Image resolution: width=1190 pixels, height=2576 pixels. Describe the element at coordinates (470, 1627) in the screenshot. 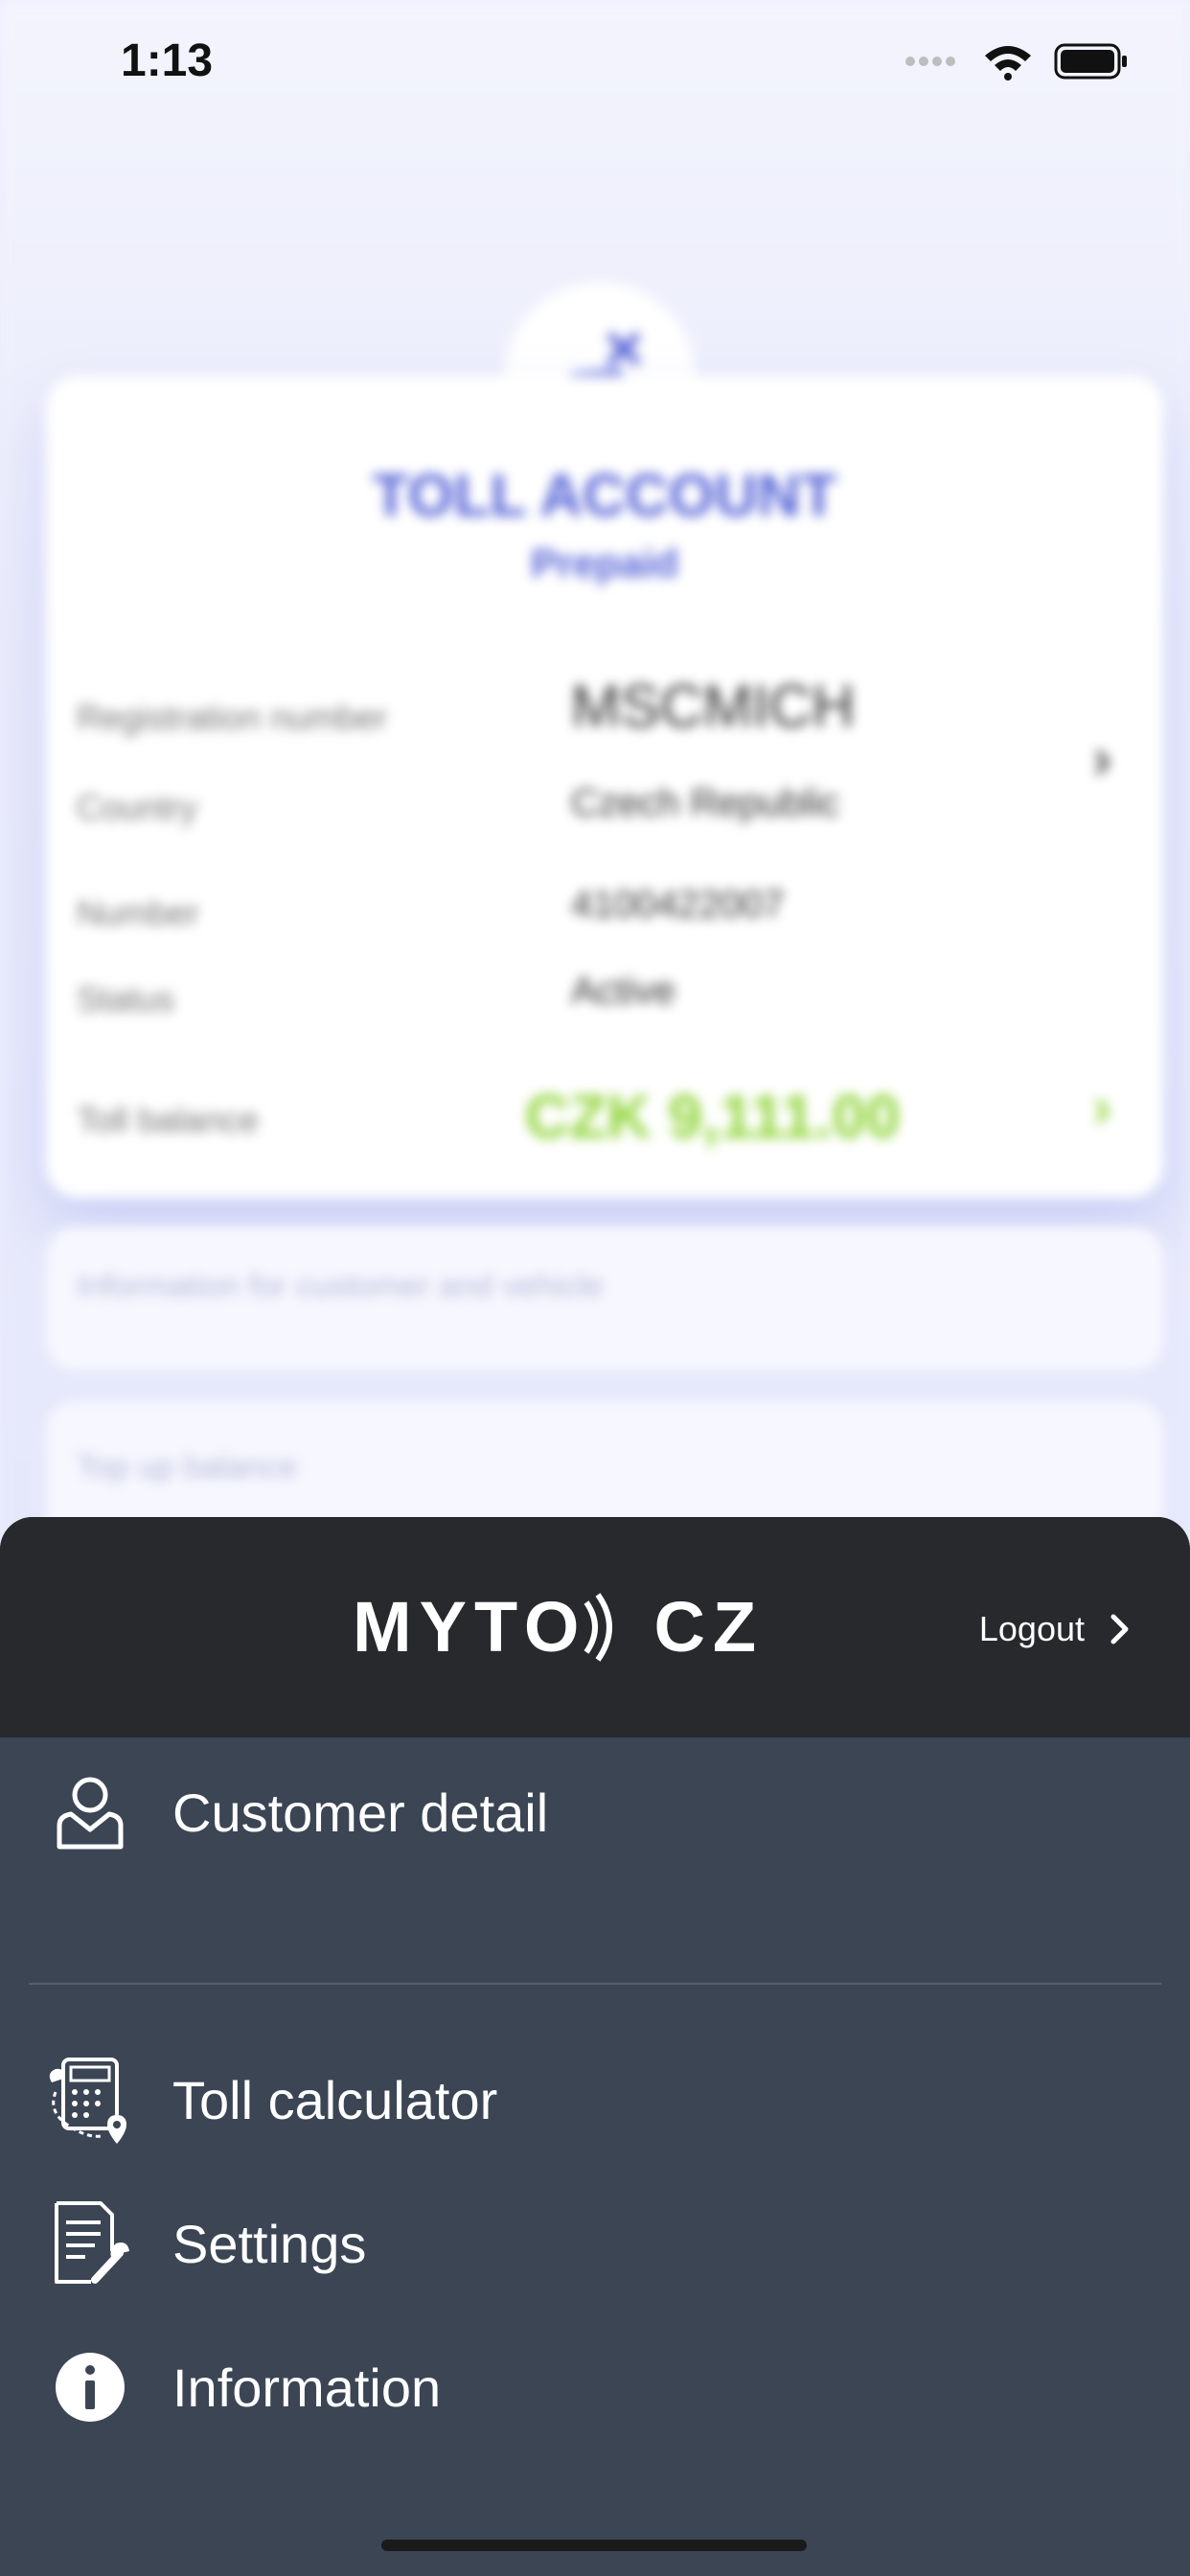

I see `logo-myto: MYTO` at that location.